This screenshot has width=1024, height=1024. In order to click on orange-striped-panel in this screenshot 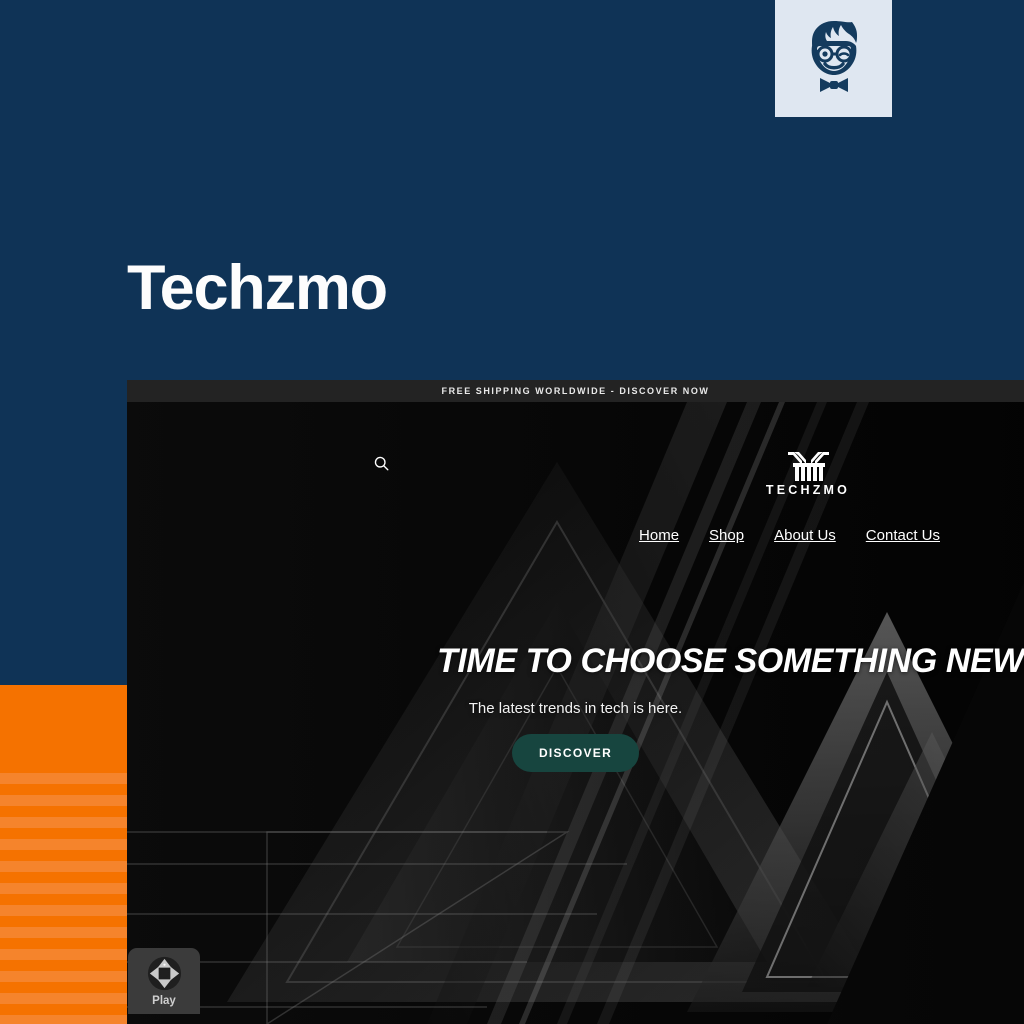, I will do `click(63, 854)`.